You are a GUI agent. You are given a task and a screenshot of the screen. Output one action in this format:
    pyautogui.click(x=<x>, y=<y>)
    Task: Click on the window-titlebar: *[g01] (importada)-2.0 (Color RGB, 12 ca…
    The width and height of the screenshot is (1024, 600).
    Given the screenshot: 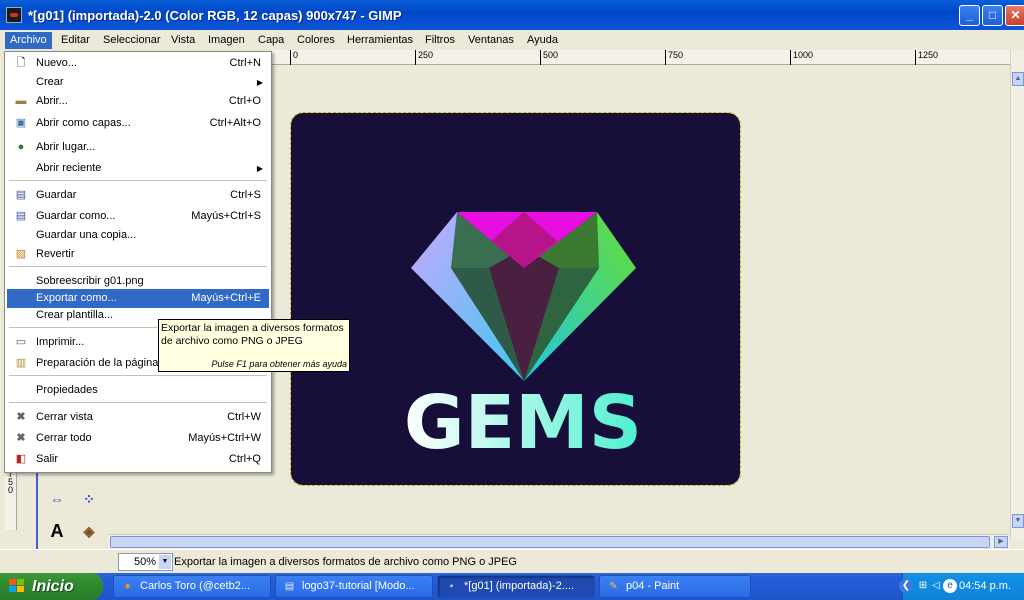 What is the action you would take?
    pyautogui.click(x=512, y=15)
    